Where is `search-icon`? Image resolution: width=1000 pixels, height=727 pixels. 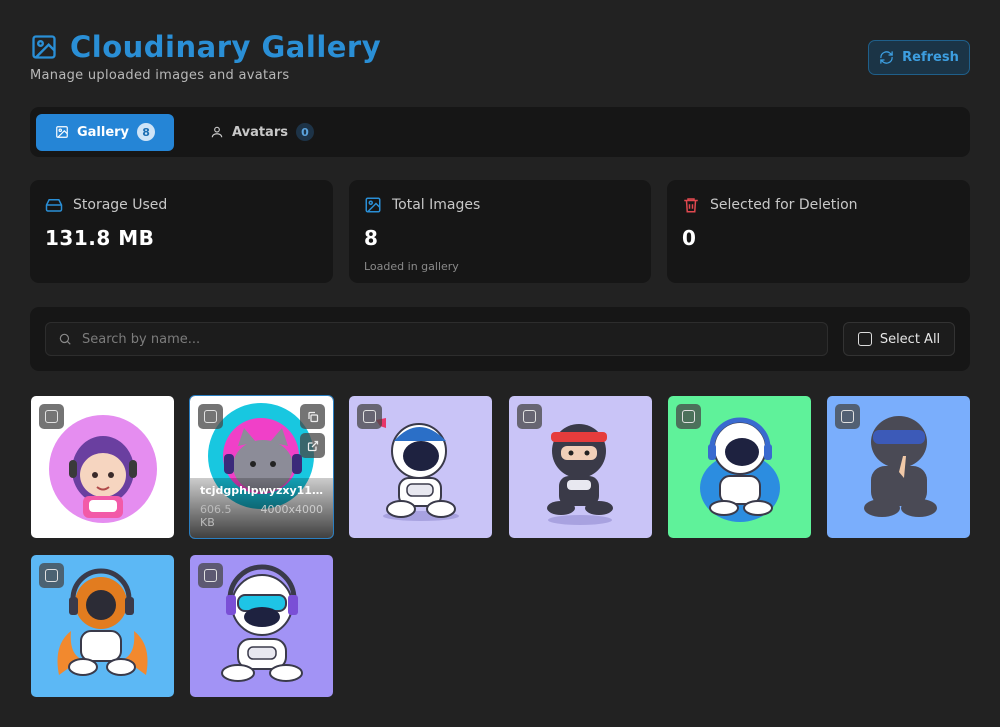 search-icon is located at coordinates (65, 339).